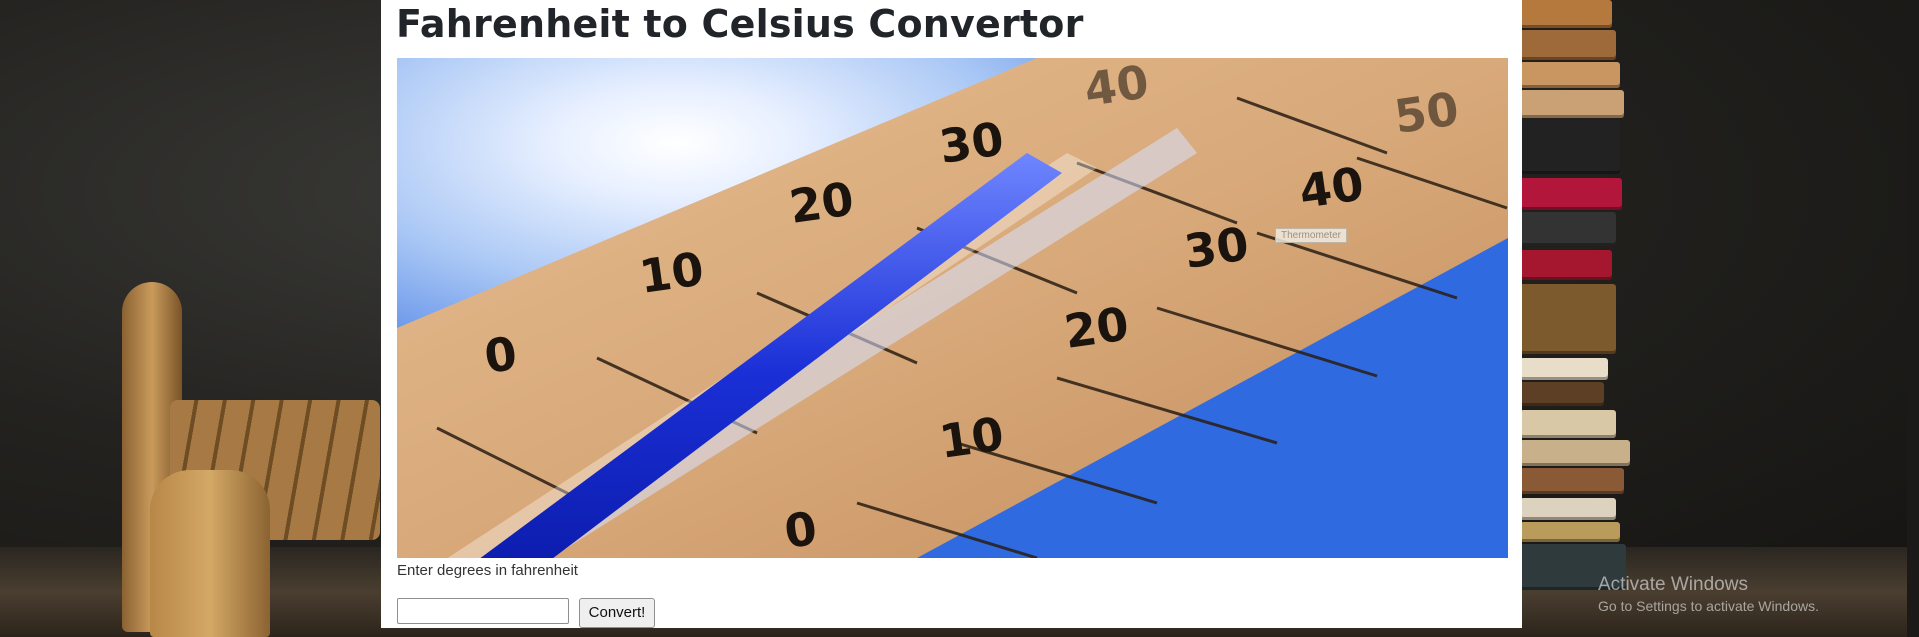 This screenshot has height=637, width=1919. Describe the element at coordinates (1673, 584) in the screenshot. I see `watermark-line-1: Activate Windows` at that location.